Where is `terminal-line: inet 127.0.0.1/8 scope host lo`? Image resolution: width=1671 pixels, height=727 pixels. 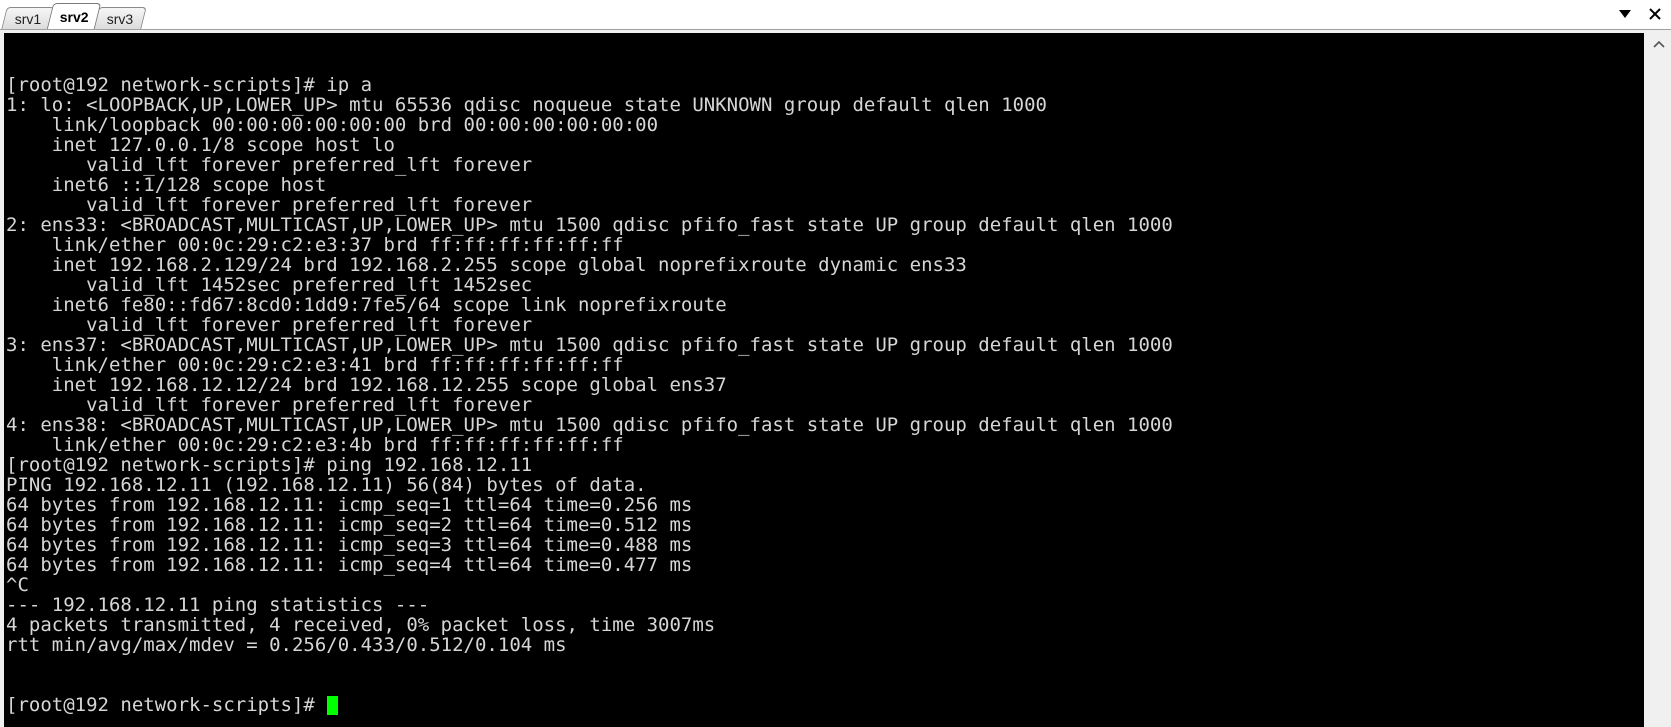 terminal-line: inet 127.0.0.1/8 scope host lo is located at coordinates (200, 145).